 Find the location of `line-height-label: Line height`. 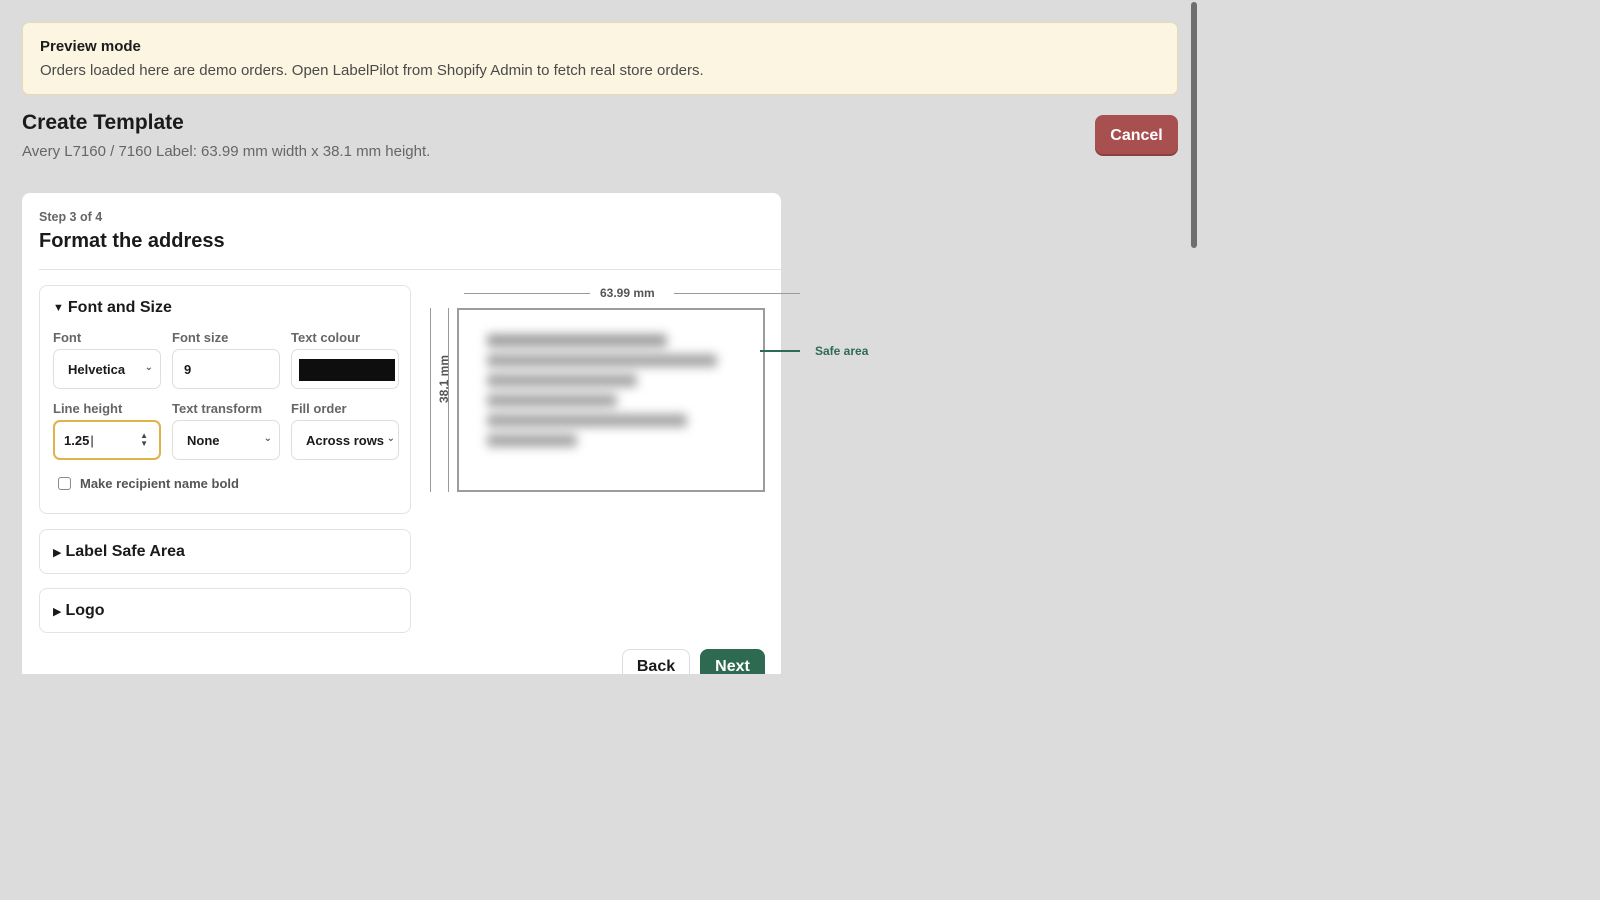

line-height-label: Line height is located at coordinates (88, 408).